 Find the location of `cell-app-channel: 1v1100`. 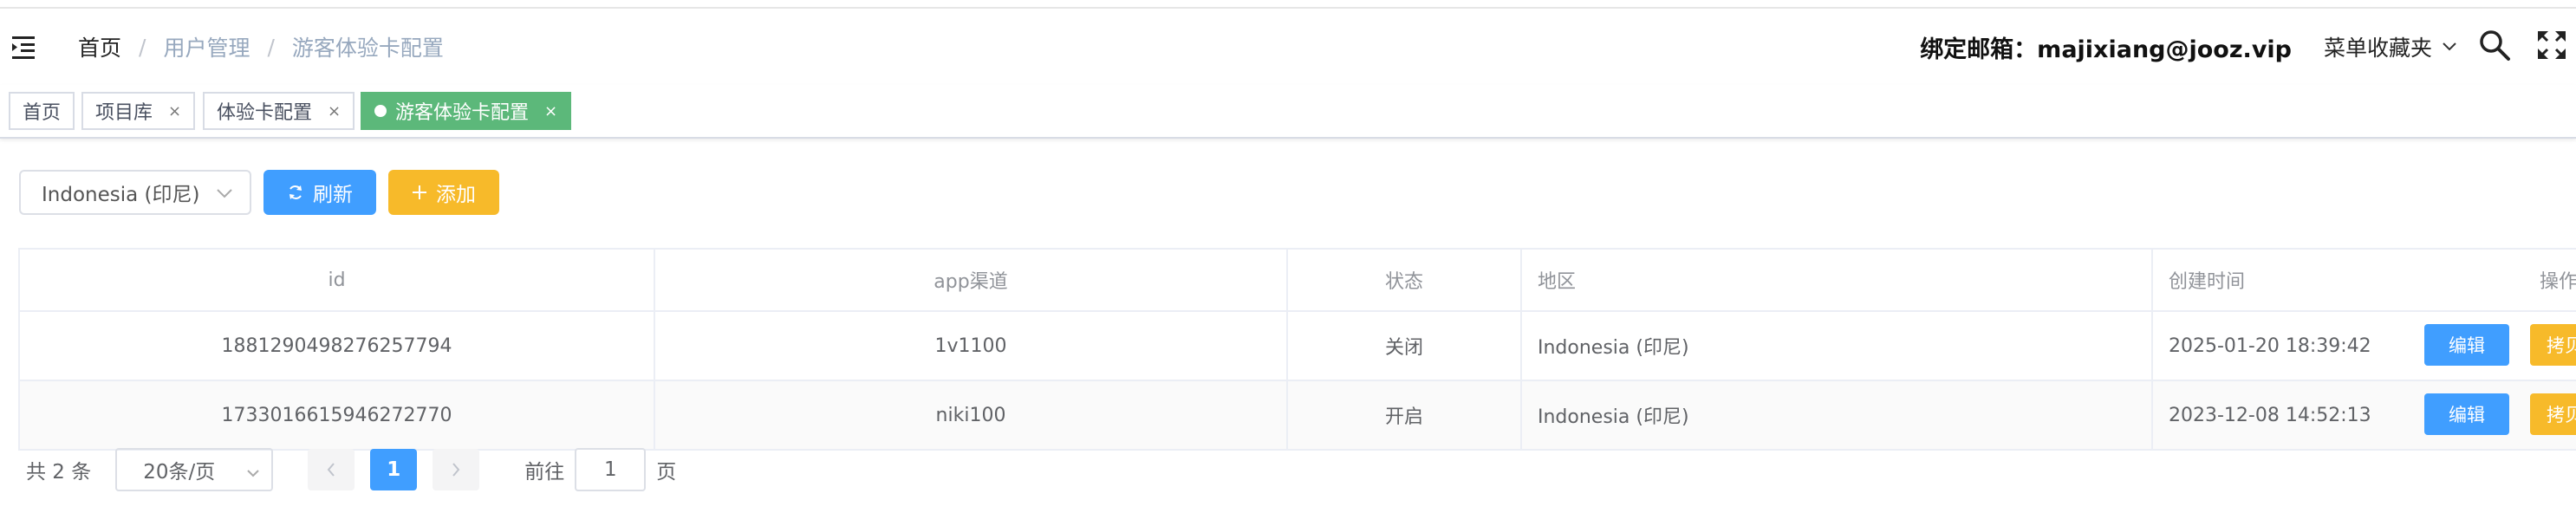

cell-app-channel: 1v1100 is located at coordinates (971, 346).